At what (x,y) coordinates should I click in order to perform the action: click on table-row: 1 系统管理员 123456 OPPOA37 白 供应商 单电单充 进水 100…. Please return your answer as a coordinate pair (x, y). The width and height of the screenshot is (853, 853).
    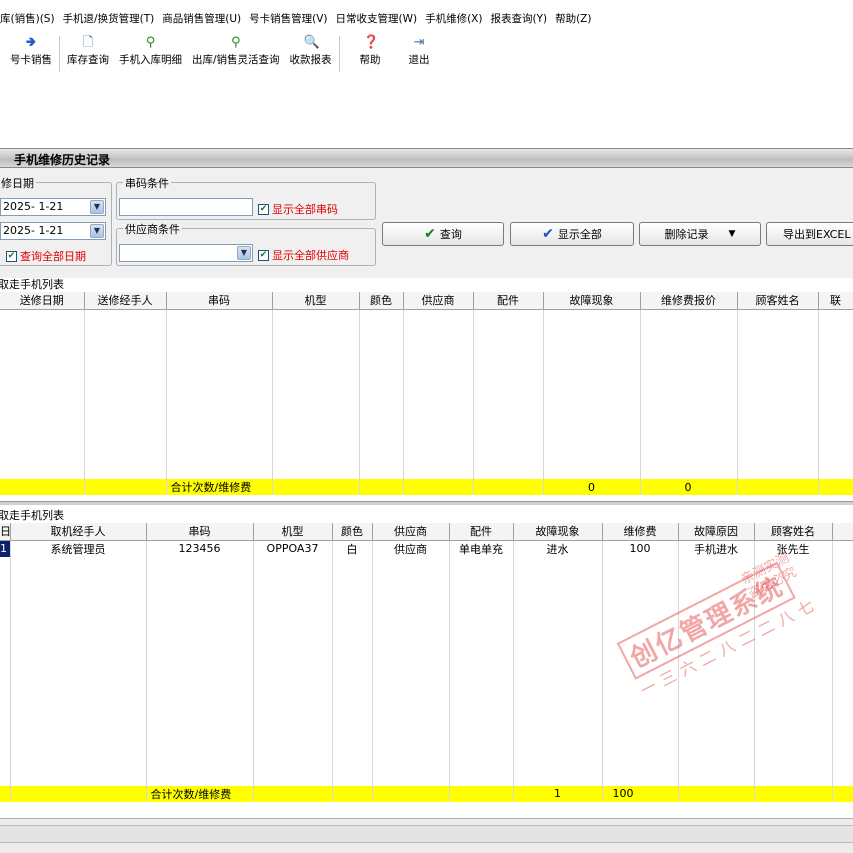
    Looking at the image, I should click on (426, 548).